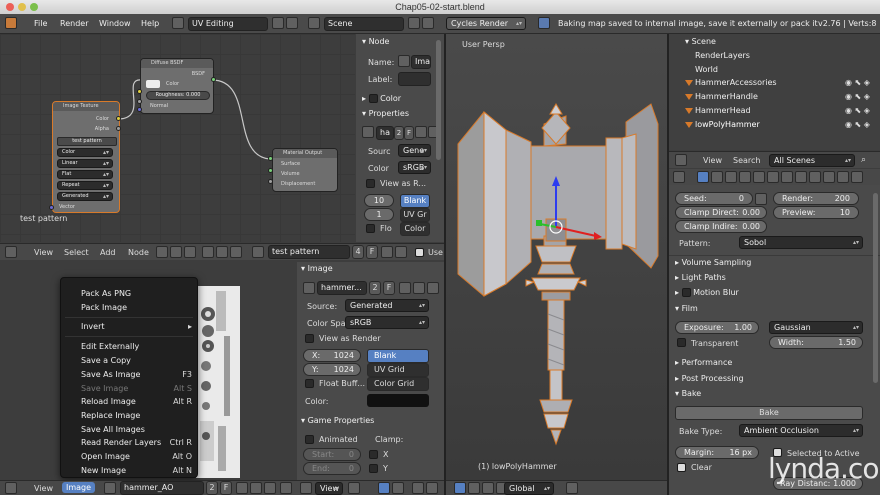 This screenshot has width=880, height=495. What do you see at coordinates (317, 268) in the screenshot?
I see `image-section-header: ▾ Image` at bounding box center [317, 268].